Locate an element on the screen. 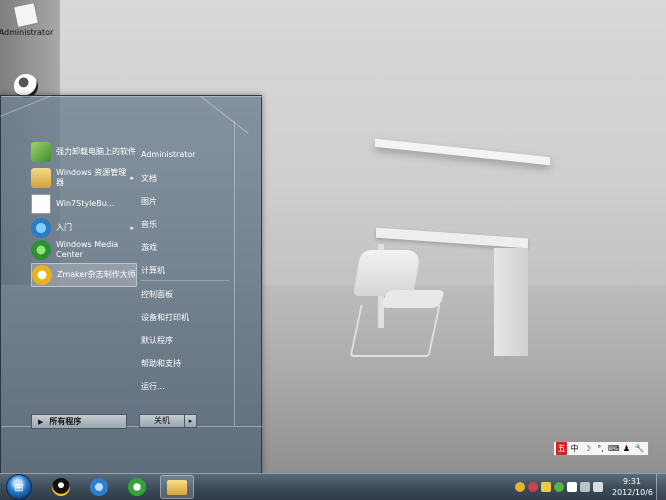  program-label: Windows Media Center is located at coordinates (87, 249).